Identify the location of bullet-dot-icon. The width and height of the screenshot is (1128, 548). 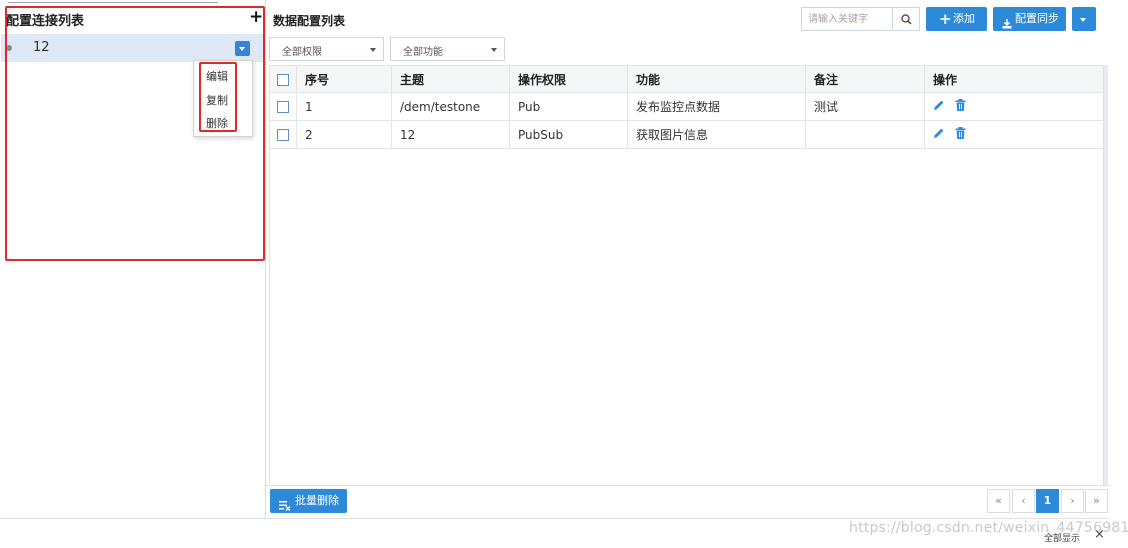
(9, 48).